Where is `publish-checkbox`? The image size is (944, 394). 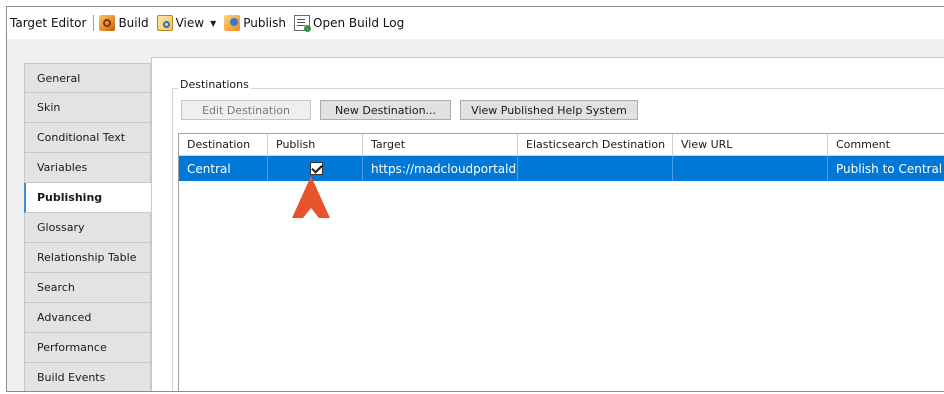
publish-checkbox is located at coordinates (316, 168).